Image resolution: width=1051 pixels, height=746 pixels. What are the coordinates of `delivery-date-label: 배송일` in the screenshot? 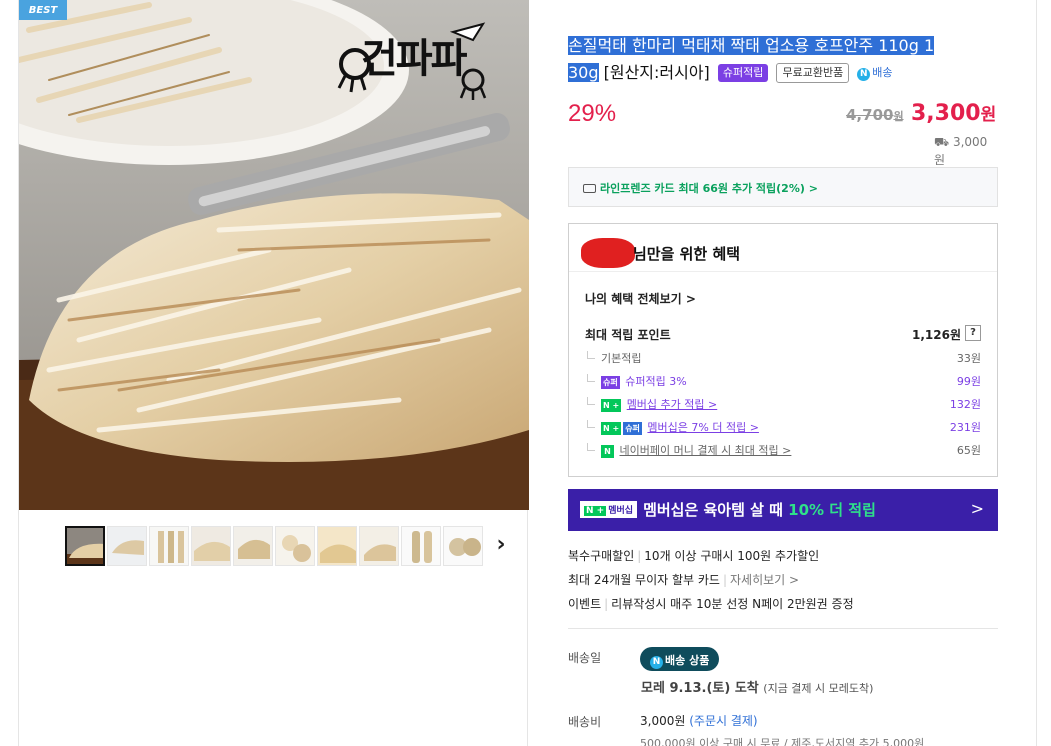 It's located at (585, 658).